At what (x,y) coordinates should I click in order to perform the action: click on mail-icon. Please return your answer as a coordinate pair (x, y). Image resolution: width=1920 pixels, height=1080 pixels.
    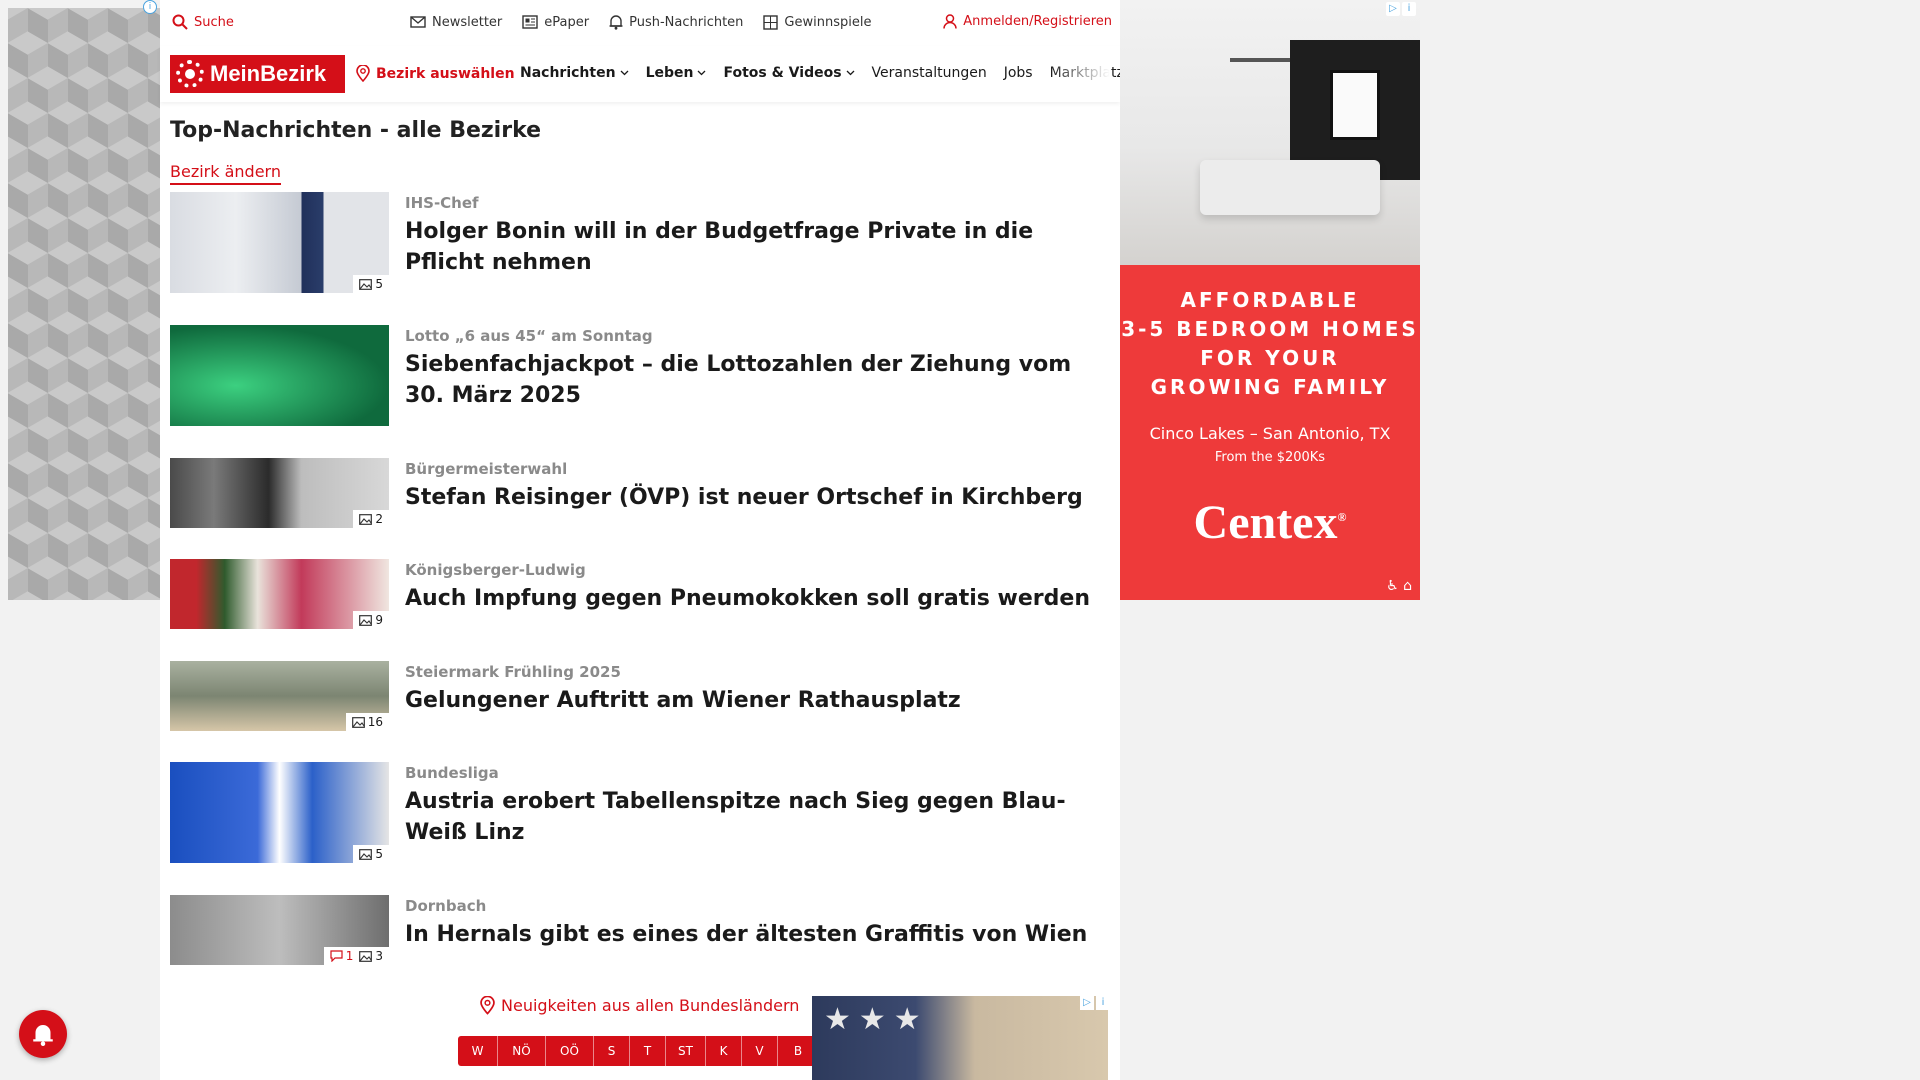
    Looking at the image, I should click on (418, 22).